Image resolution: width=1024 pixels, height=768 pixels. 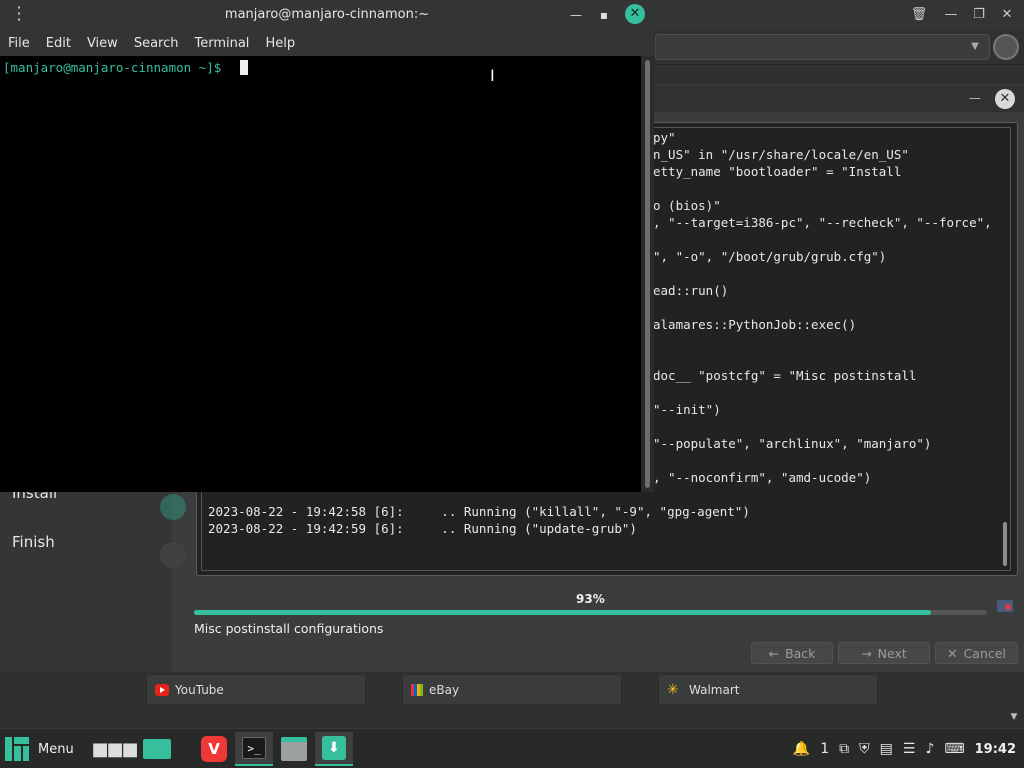 I want to click on taskbar-terminal: >_, so click(x=254, y=749).